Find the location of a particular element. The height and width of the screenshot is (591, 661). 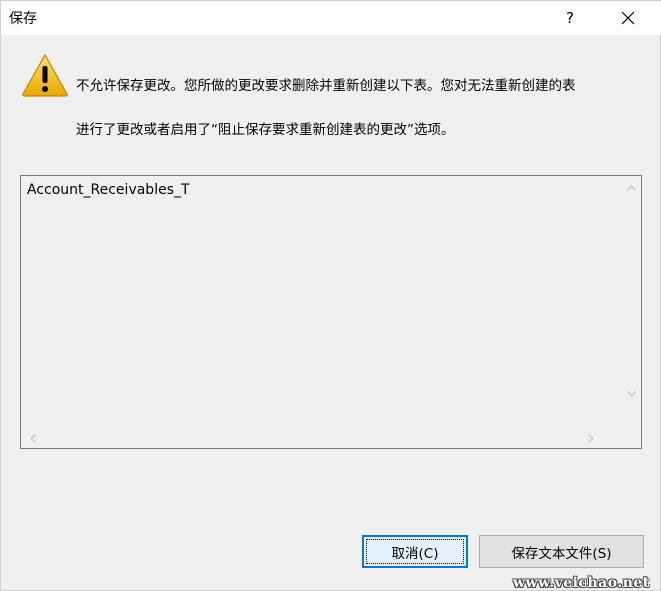

dialog-title: 保存 is located at coordinates (23, 19).